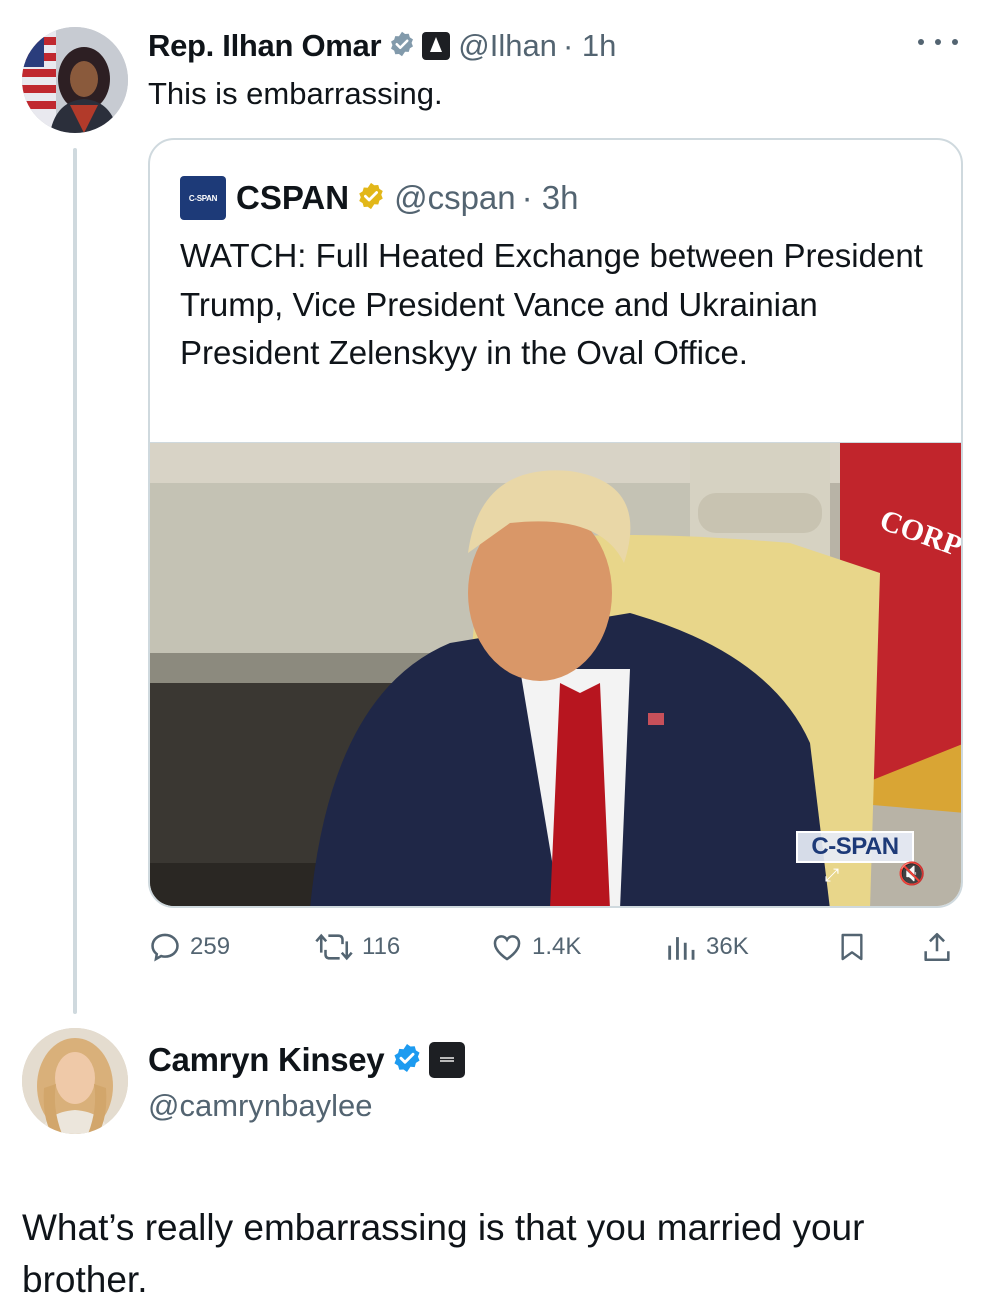 This screenshot has height=1310, width=984. I want to click on avatar-ilhan-omar, so click(75, 80).